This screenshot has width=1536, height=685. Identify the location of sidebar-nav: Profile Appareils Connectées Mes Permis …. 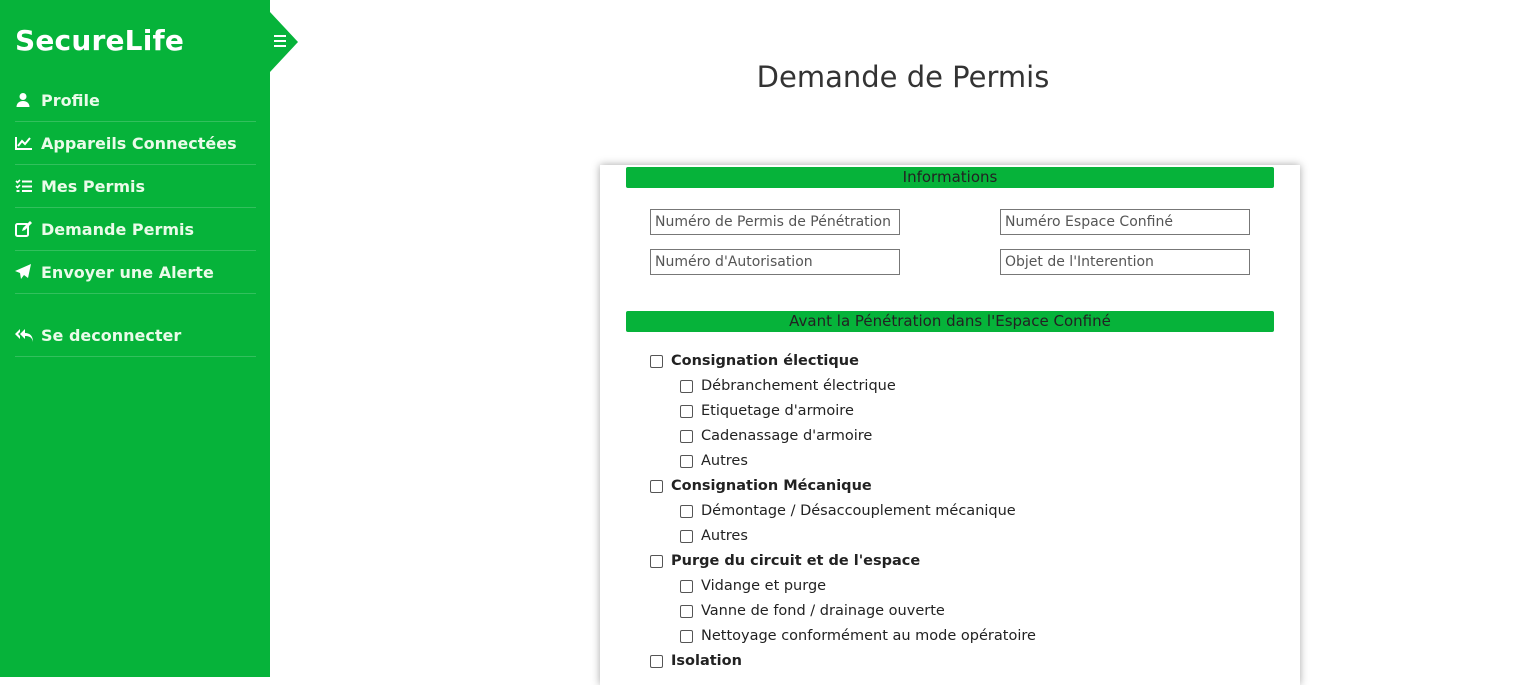
(135, 218).